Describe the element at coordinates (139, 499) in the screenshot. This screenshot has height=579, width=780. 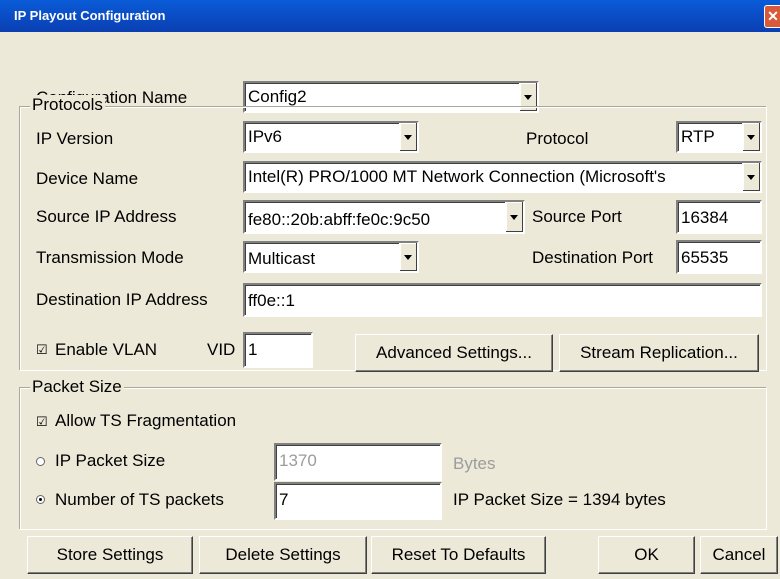
I see `number-of-ts-packets-label: Number of TS packets` at that location.